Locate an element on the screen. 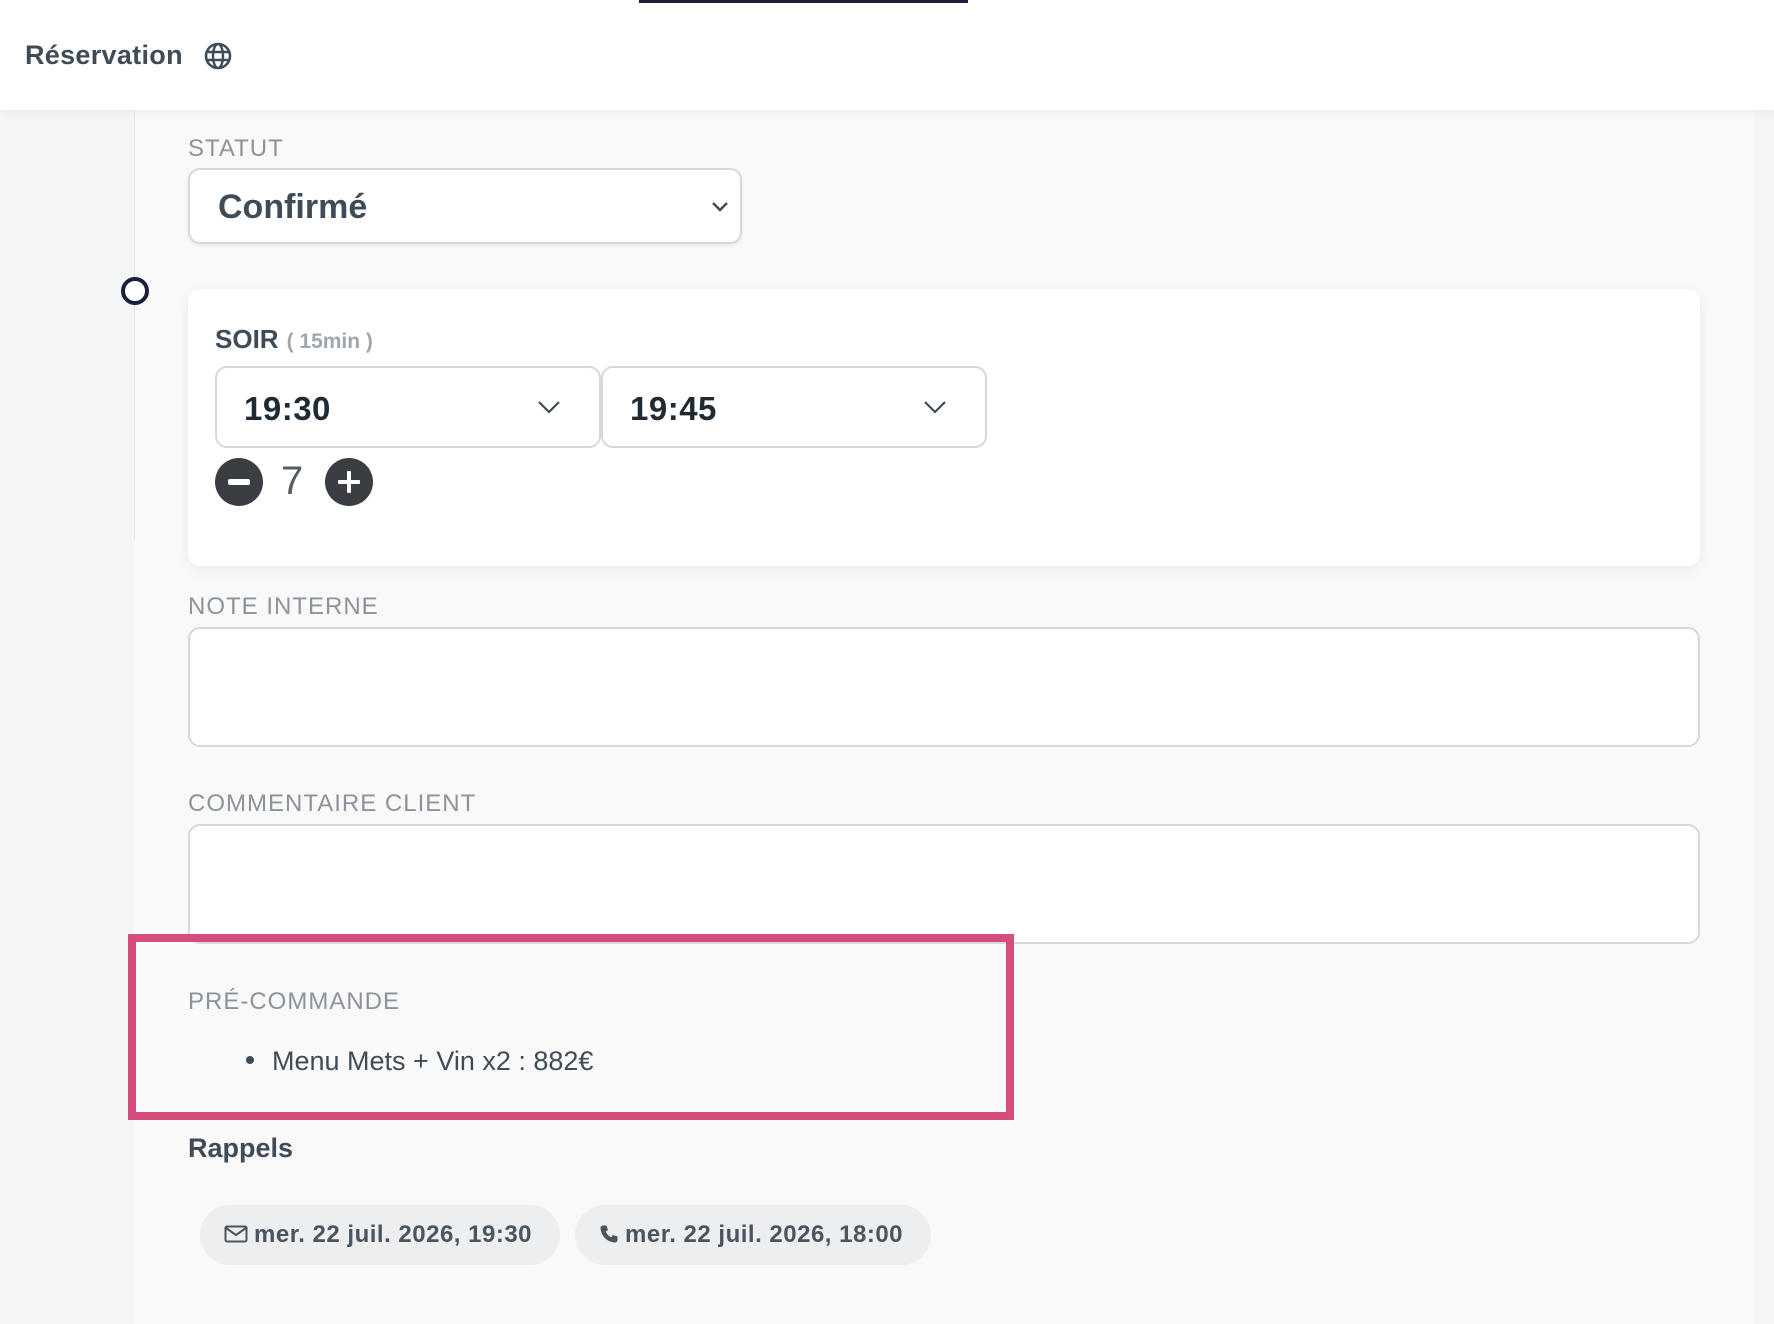 This screenshot has width=1774, height=1324. service-duration: ( 15min ) is located at coordinates (329, 341).